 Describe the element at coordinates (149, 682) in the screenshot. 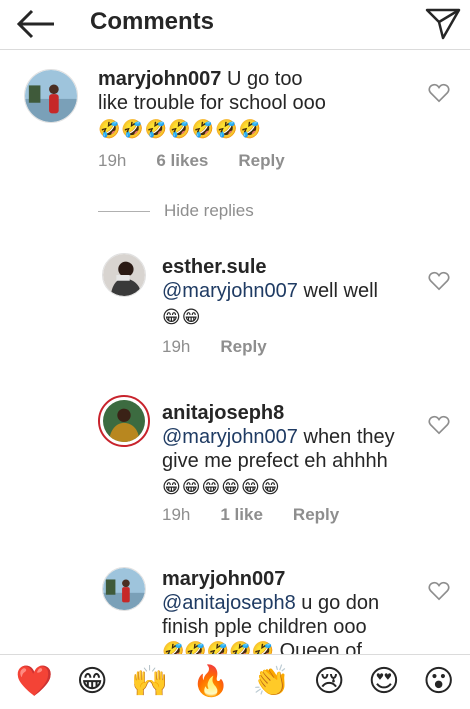

I see `emoji-raised-hands-button: 🙌` at that location.